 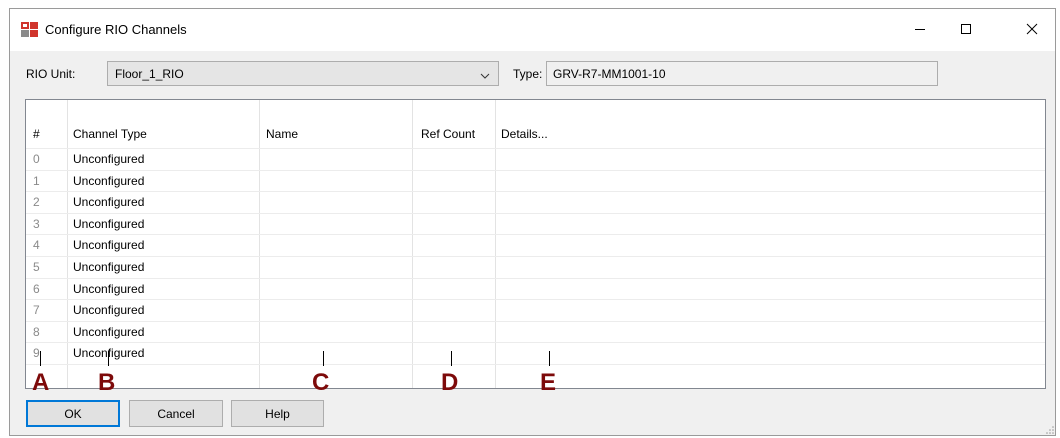 What do you see at coordinates (535, 183) in the screenshot?
I see `table-row: 1 Unconfigured` at bounding box center [535, 183].